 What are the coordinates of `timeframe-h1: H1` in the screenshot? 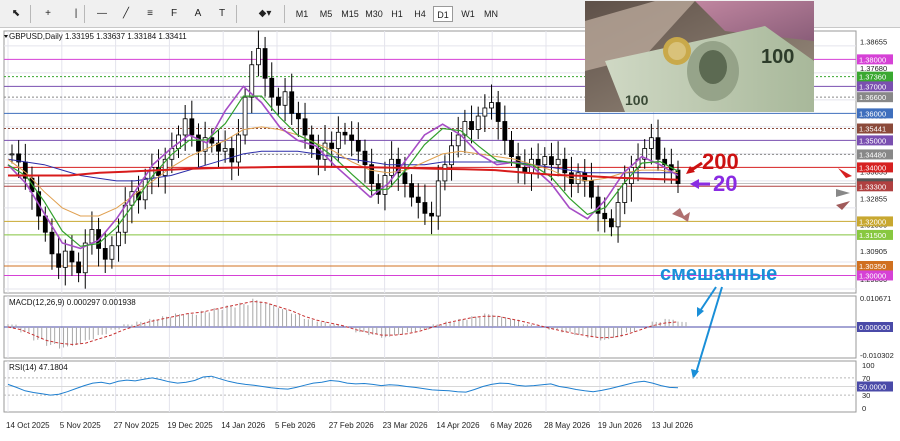 It's located at (397, 14).